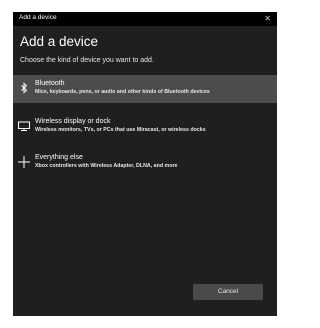 The width and height of the screenshot is (320, 328). I want to click on monitor-icon, so click(24, 126).